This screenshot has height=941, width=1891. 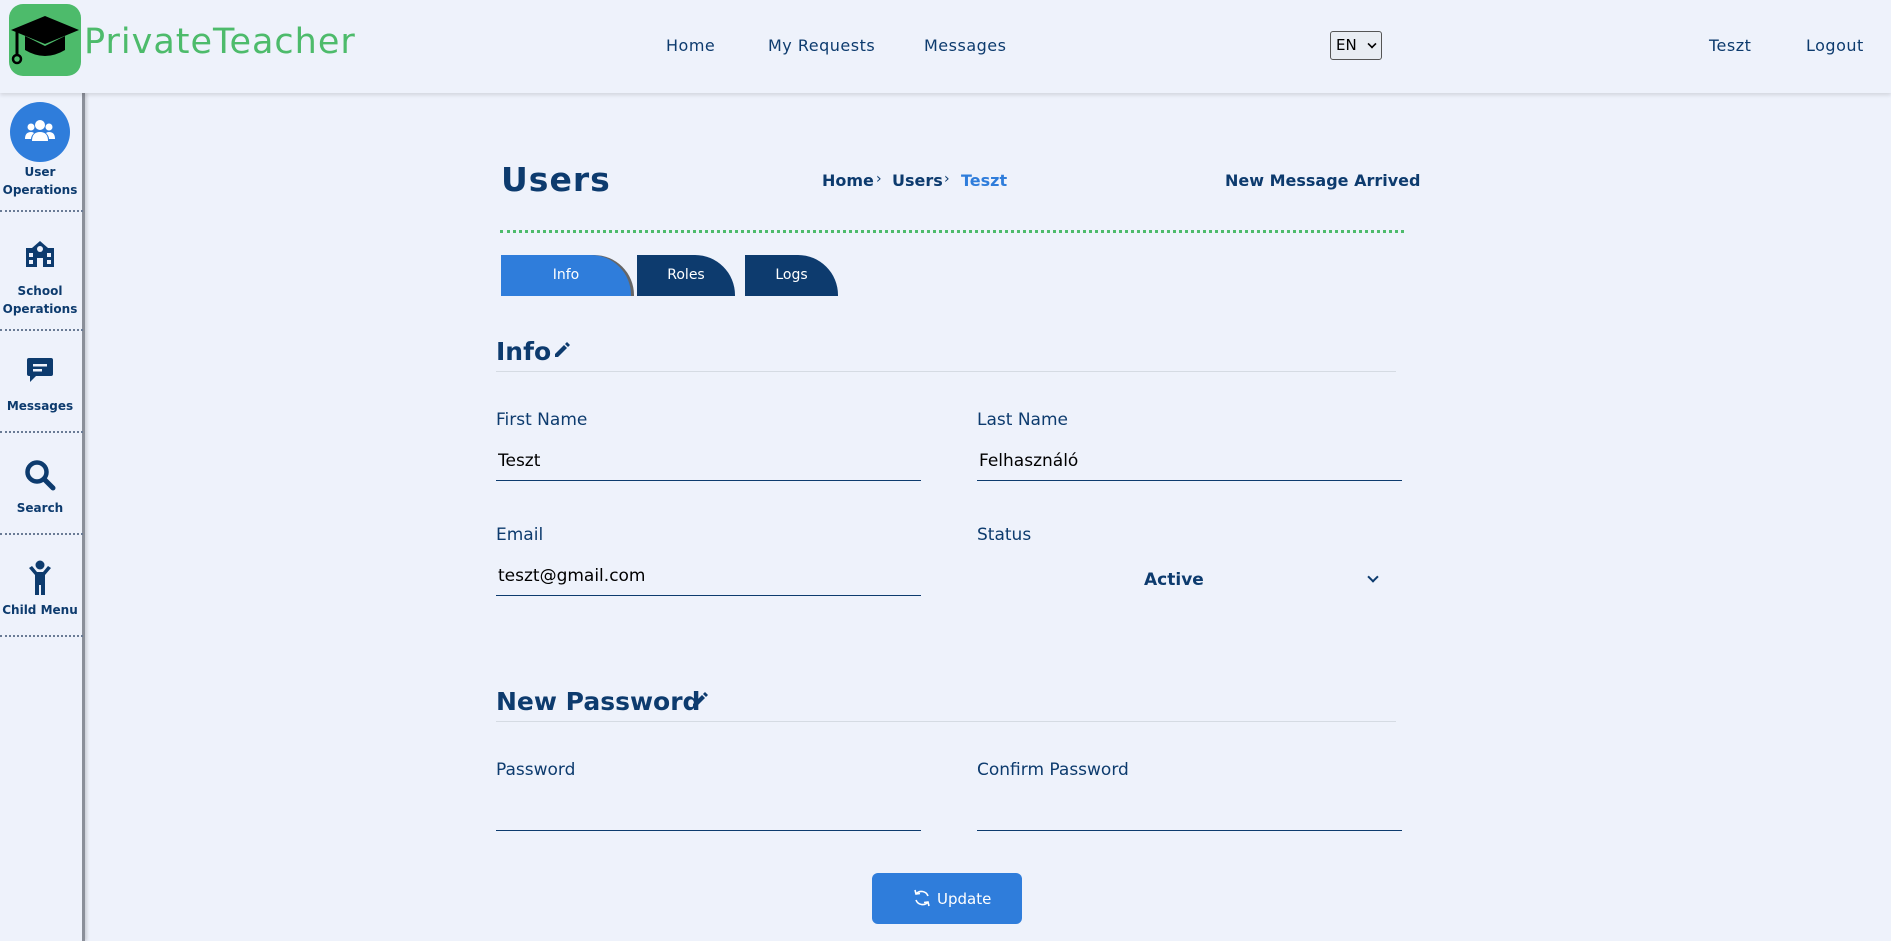 What do you see at coordinates (1835, 45) in the screenshot?
I see `logout-link: Logout` at bounding box center [1835, 45].